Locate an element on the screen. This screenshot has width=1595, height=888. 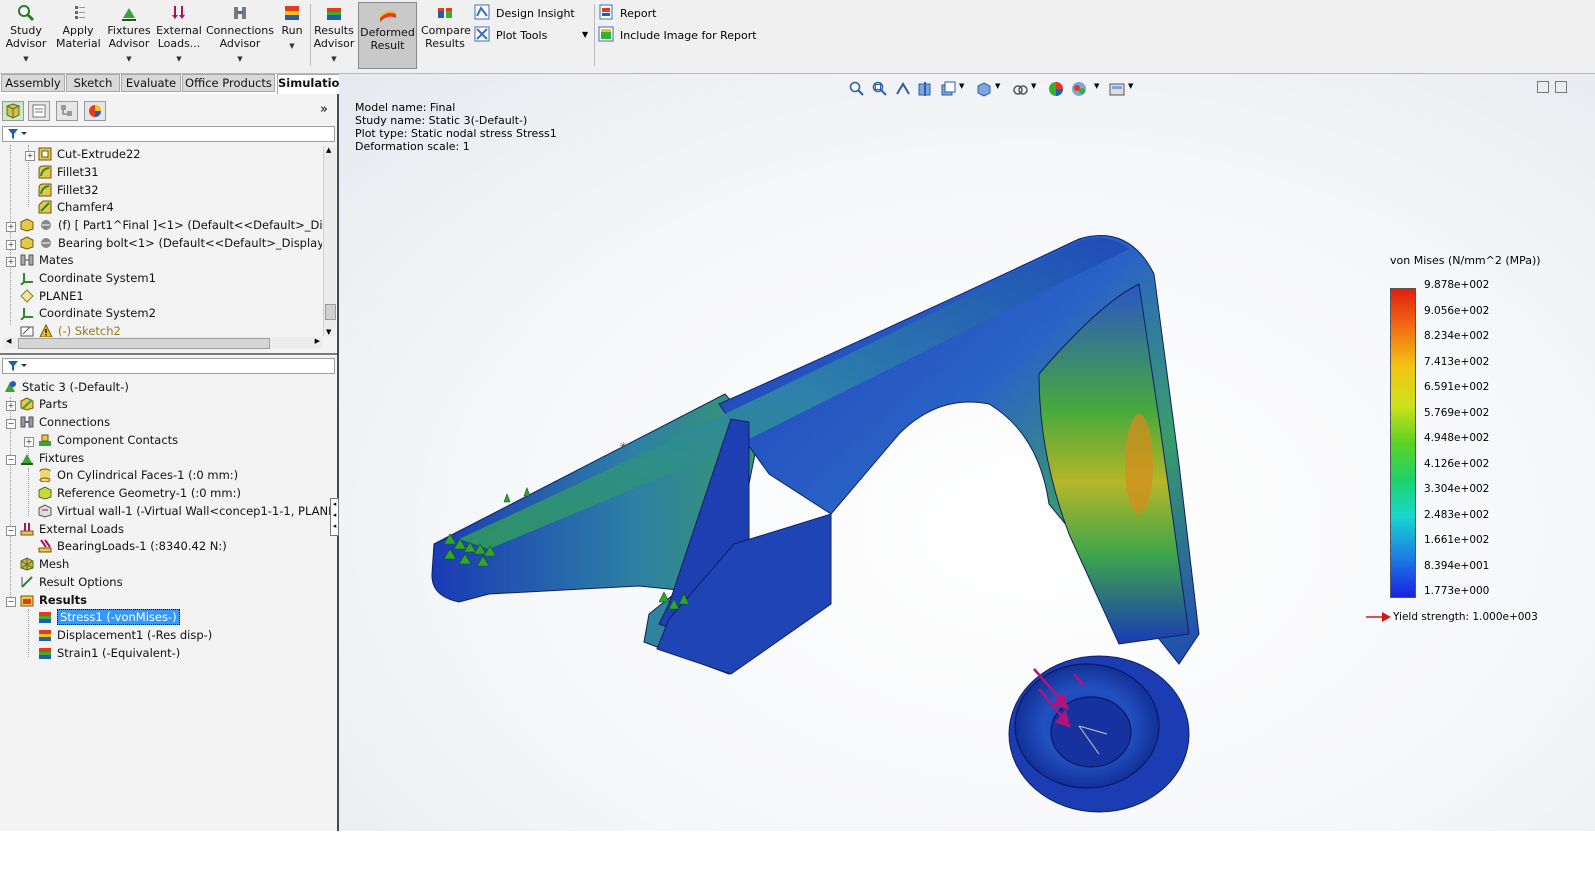
results-advisor-button: Results Advisor ▼ is located at coordinates (334, 36).